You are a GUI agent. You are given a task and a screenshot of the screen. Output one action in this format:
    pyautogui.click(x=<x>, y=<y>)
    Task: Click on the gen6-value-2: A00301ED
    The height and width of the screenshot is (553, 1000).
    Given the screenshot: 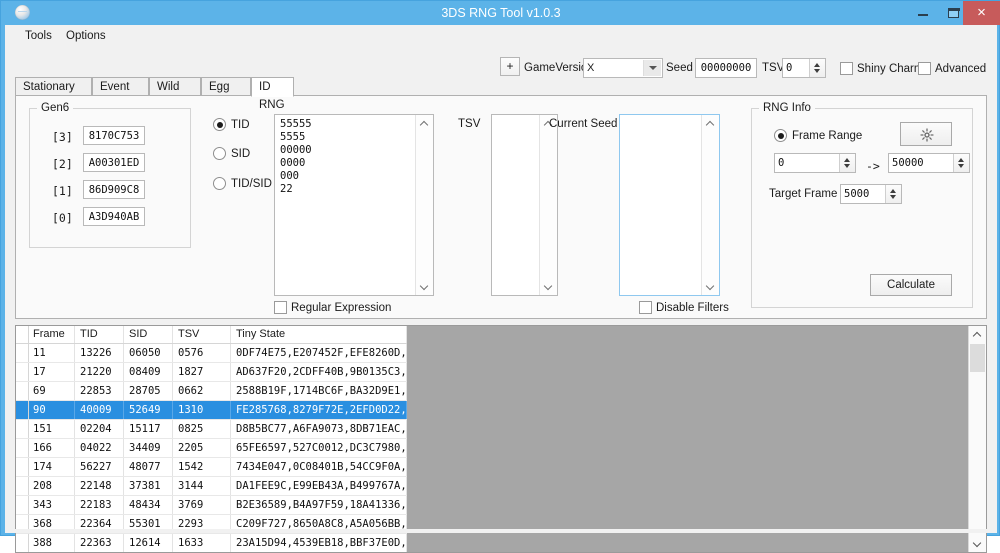 What is the action you would take?
    pyautogui.click(x=114, y=162)
    